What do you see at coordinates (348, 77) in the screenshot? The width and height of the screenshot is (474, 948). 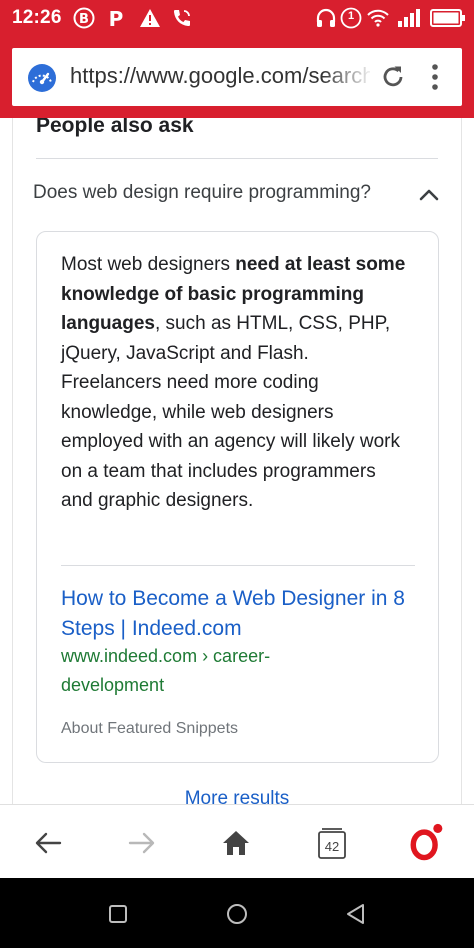 I see `url-fade` at bounding box center [348, 77].